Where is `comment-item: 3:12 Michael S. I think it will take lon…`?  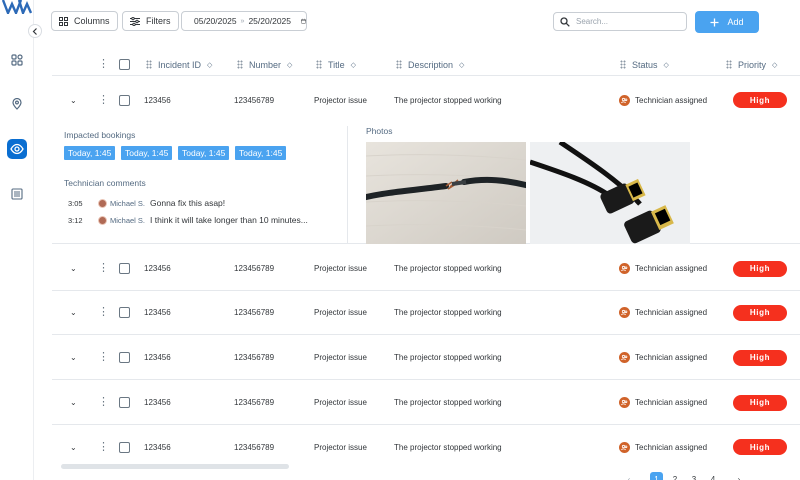
comment-item: 3:12 Michael S. I think it will take lon… is located at coordinates (188, 220).